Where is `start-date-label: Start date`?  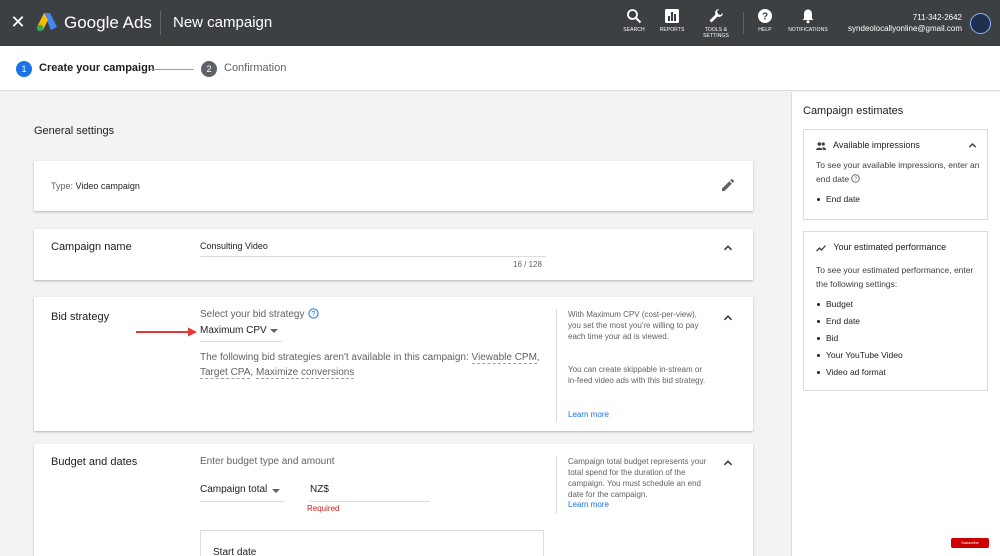 start-date-label: Start date is located at coordinates (235, 551).